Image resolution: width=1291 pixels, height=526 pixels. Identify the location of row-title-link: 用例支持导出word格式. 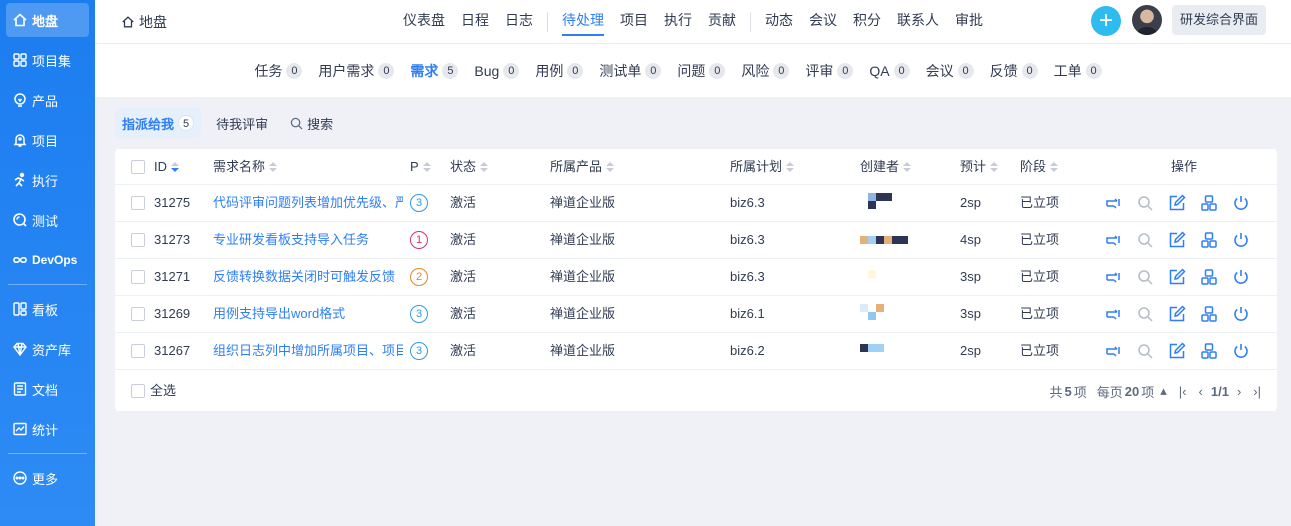
(308, 314).